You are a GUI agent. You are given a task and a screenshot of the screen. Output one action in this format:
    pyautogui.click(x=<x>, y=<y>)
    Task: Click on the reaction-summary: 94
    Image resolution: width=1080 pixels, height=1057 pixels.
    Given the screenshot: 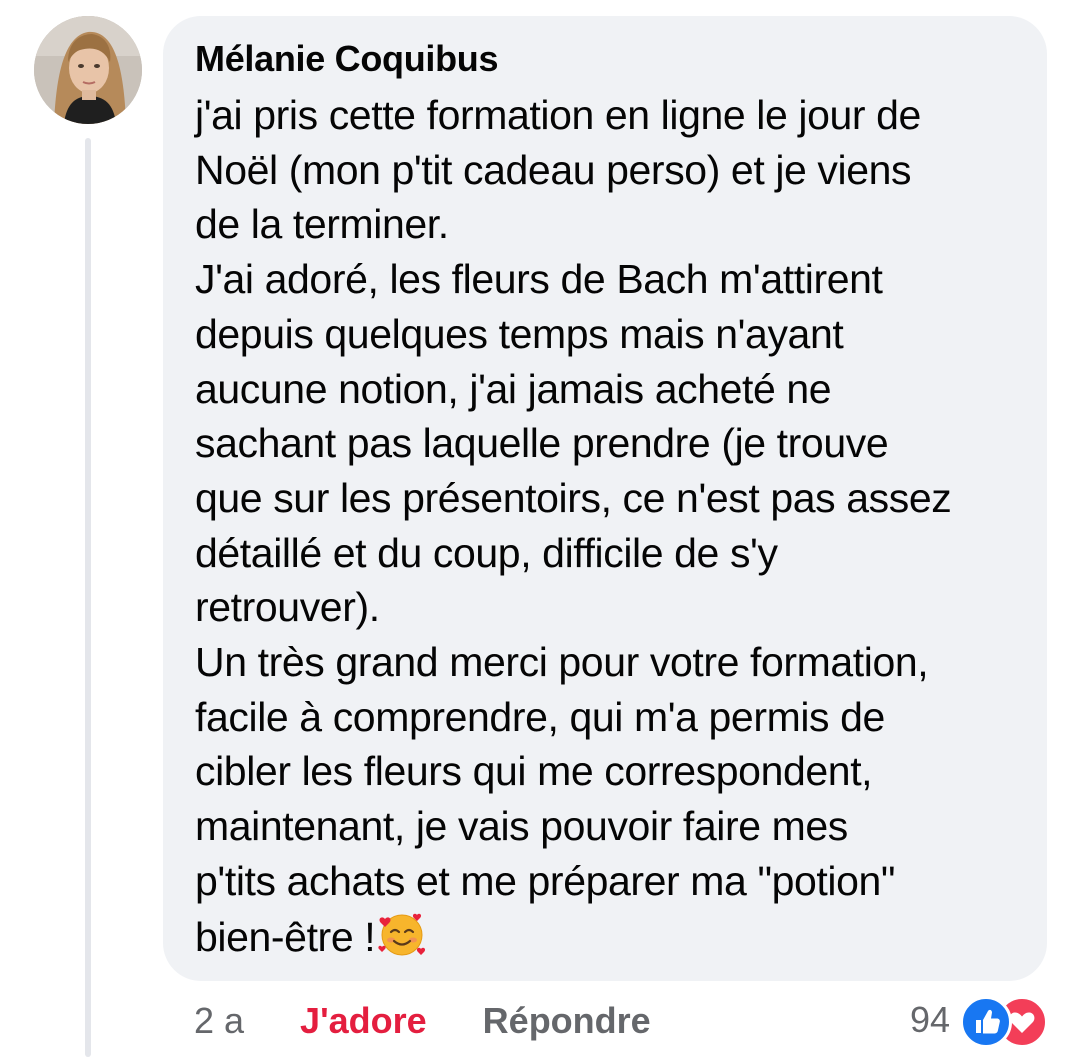 What is the action you would take?
    pyautogui.click(x=978, y=1021)
    